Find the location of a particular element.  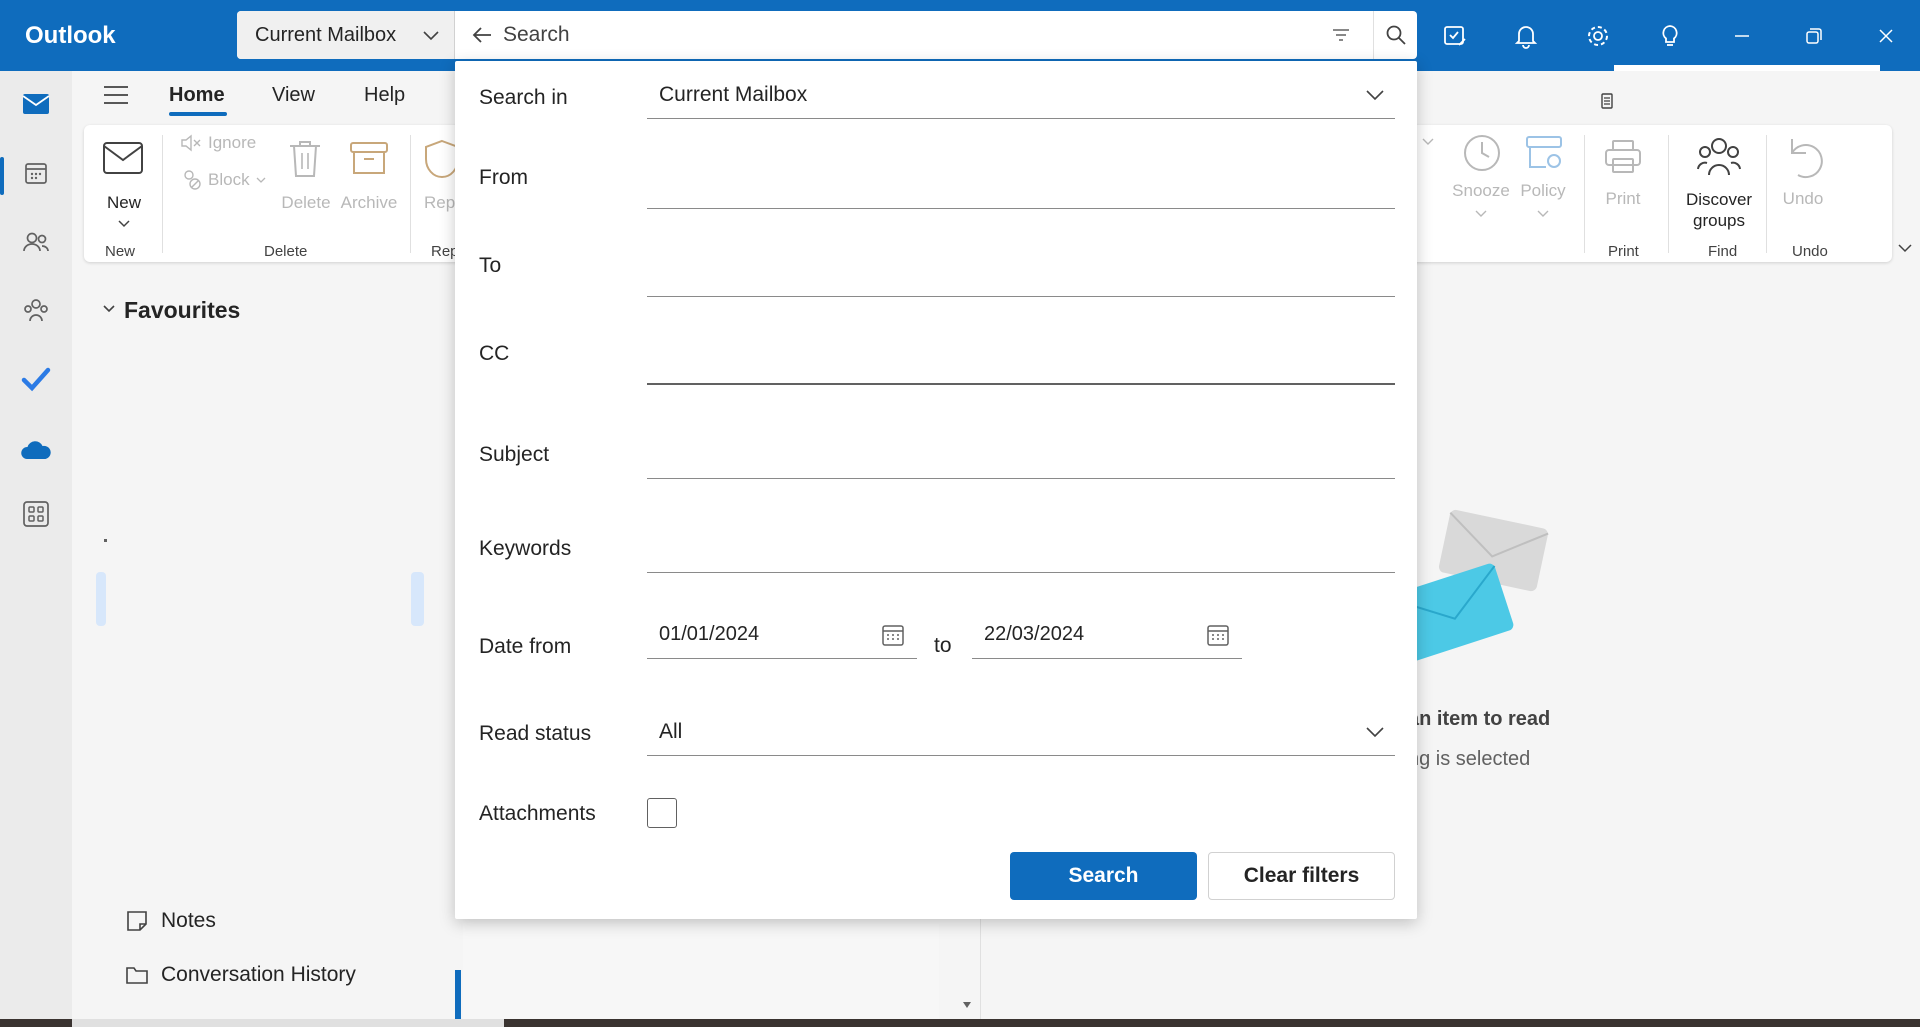

new-label: New is located at coordinates (123, 202).